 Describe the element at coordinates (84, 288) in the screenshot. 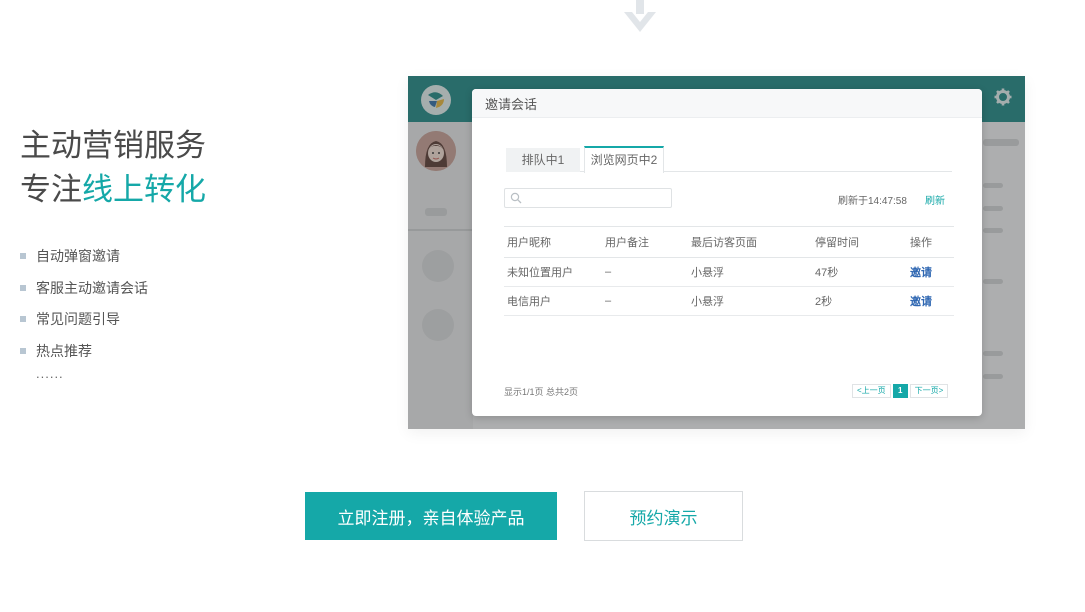

I see `feature-item: 客服主动邀请会话` at that location.